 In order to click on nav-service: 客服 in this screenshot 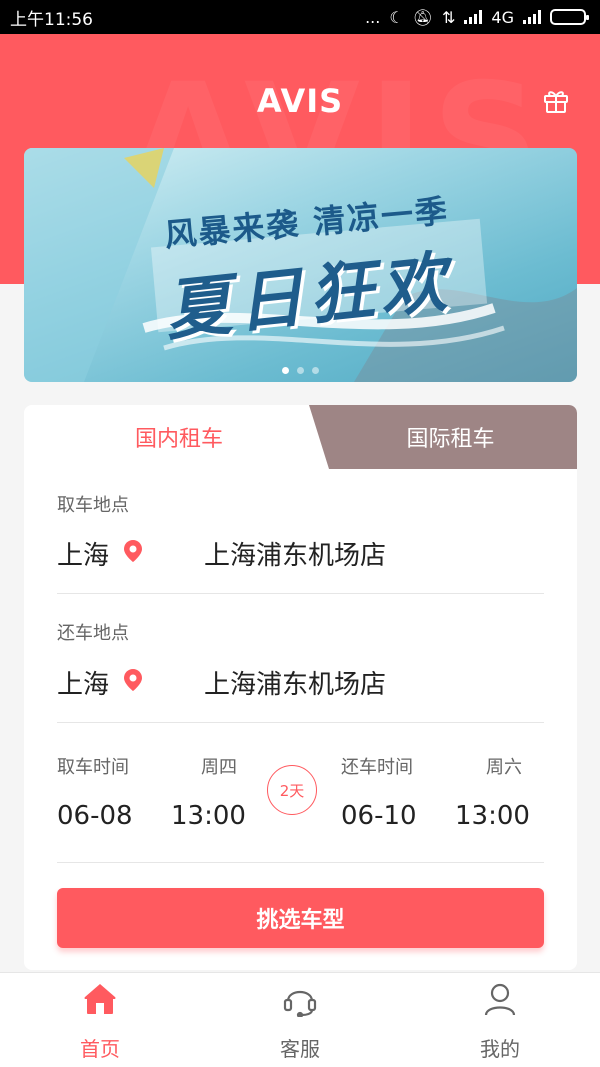, I will do `click(300, 1020)`.